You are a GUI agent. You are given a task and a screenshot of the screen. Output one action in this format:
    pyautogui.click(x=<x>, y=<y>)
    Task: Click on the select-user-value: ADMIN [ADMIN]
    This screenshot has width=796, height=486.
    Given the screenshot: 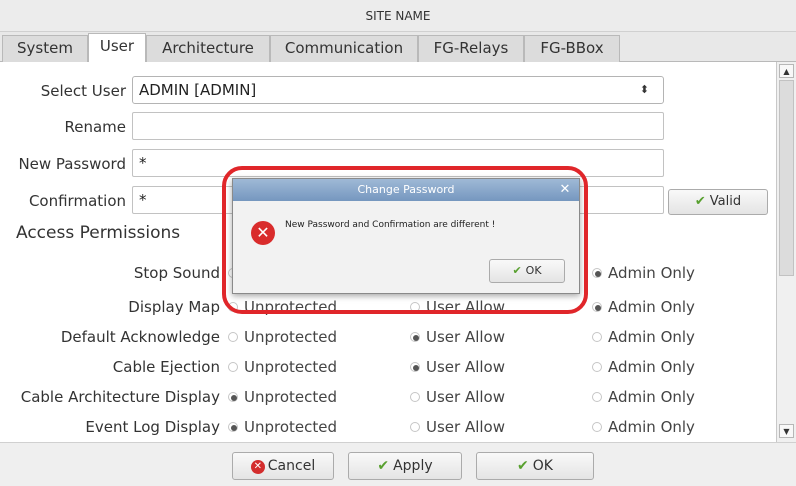 What is the action you would take?
    pyautogui.click(x=198, y=90)
    